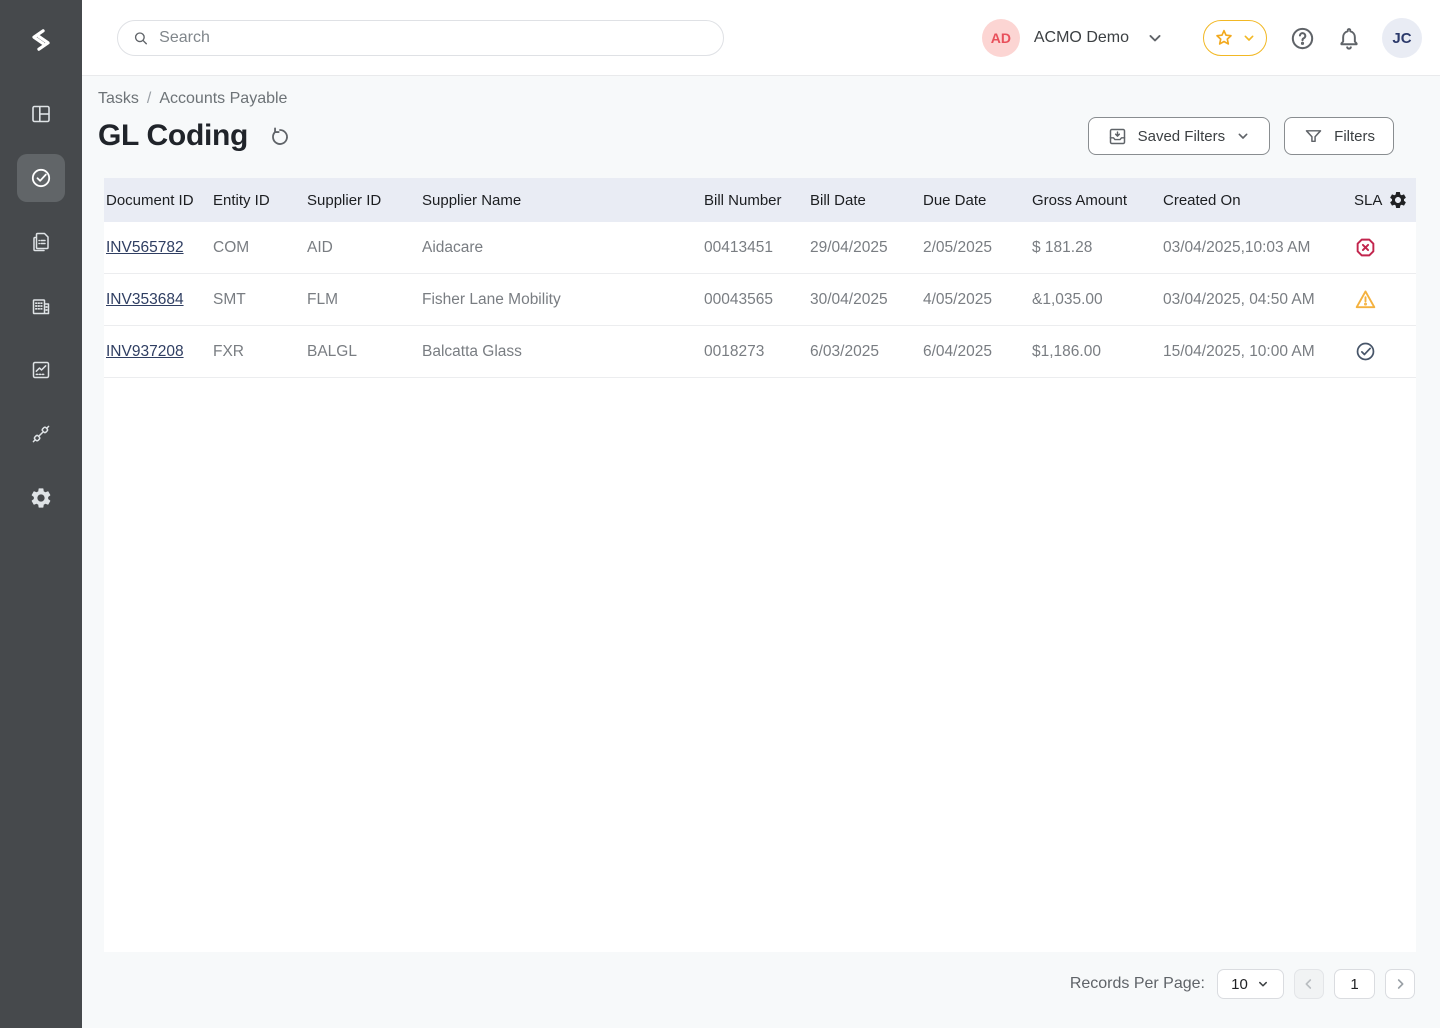  I want to click on chevron-right-icon, so click(1400, 984).